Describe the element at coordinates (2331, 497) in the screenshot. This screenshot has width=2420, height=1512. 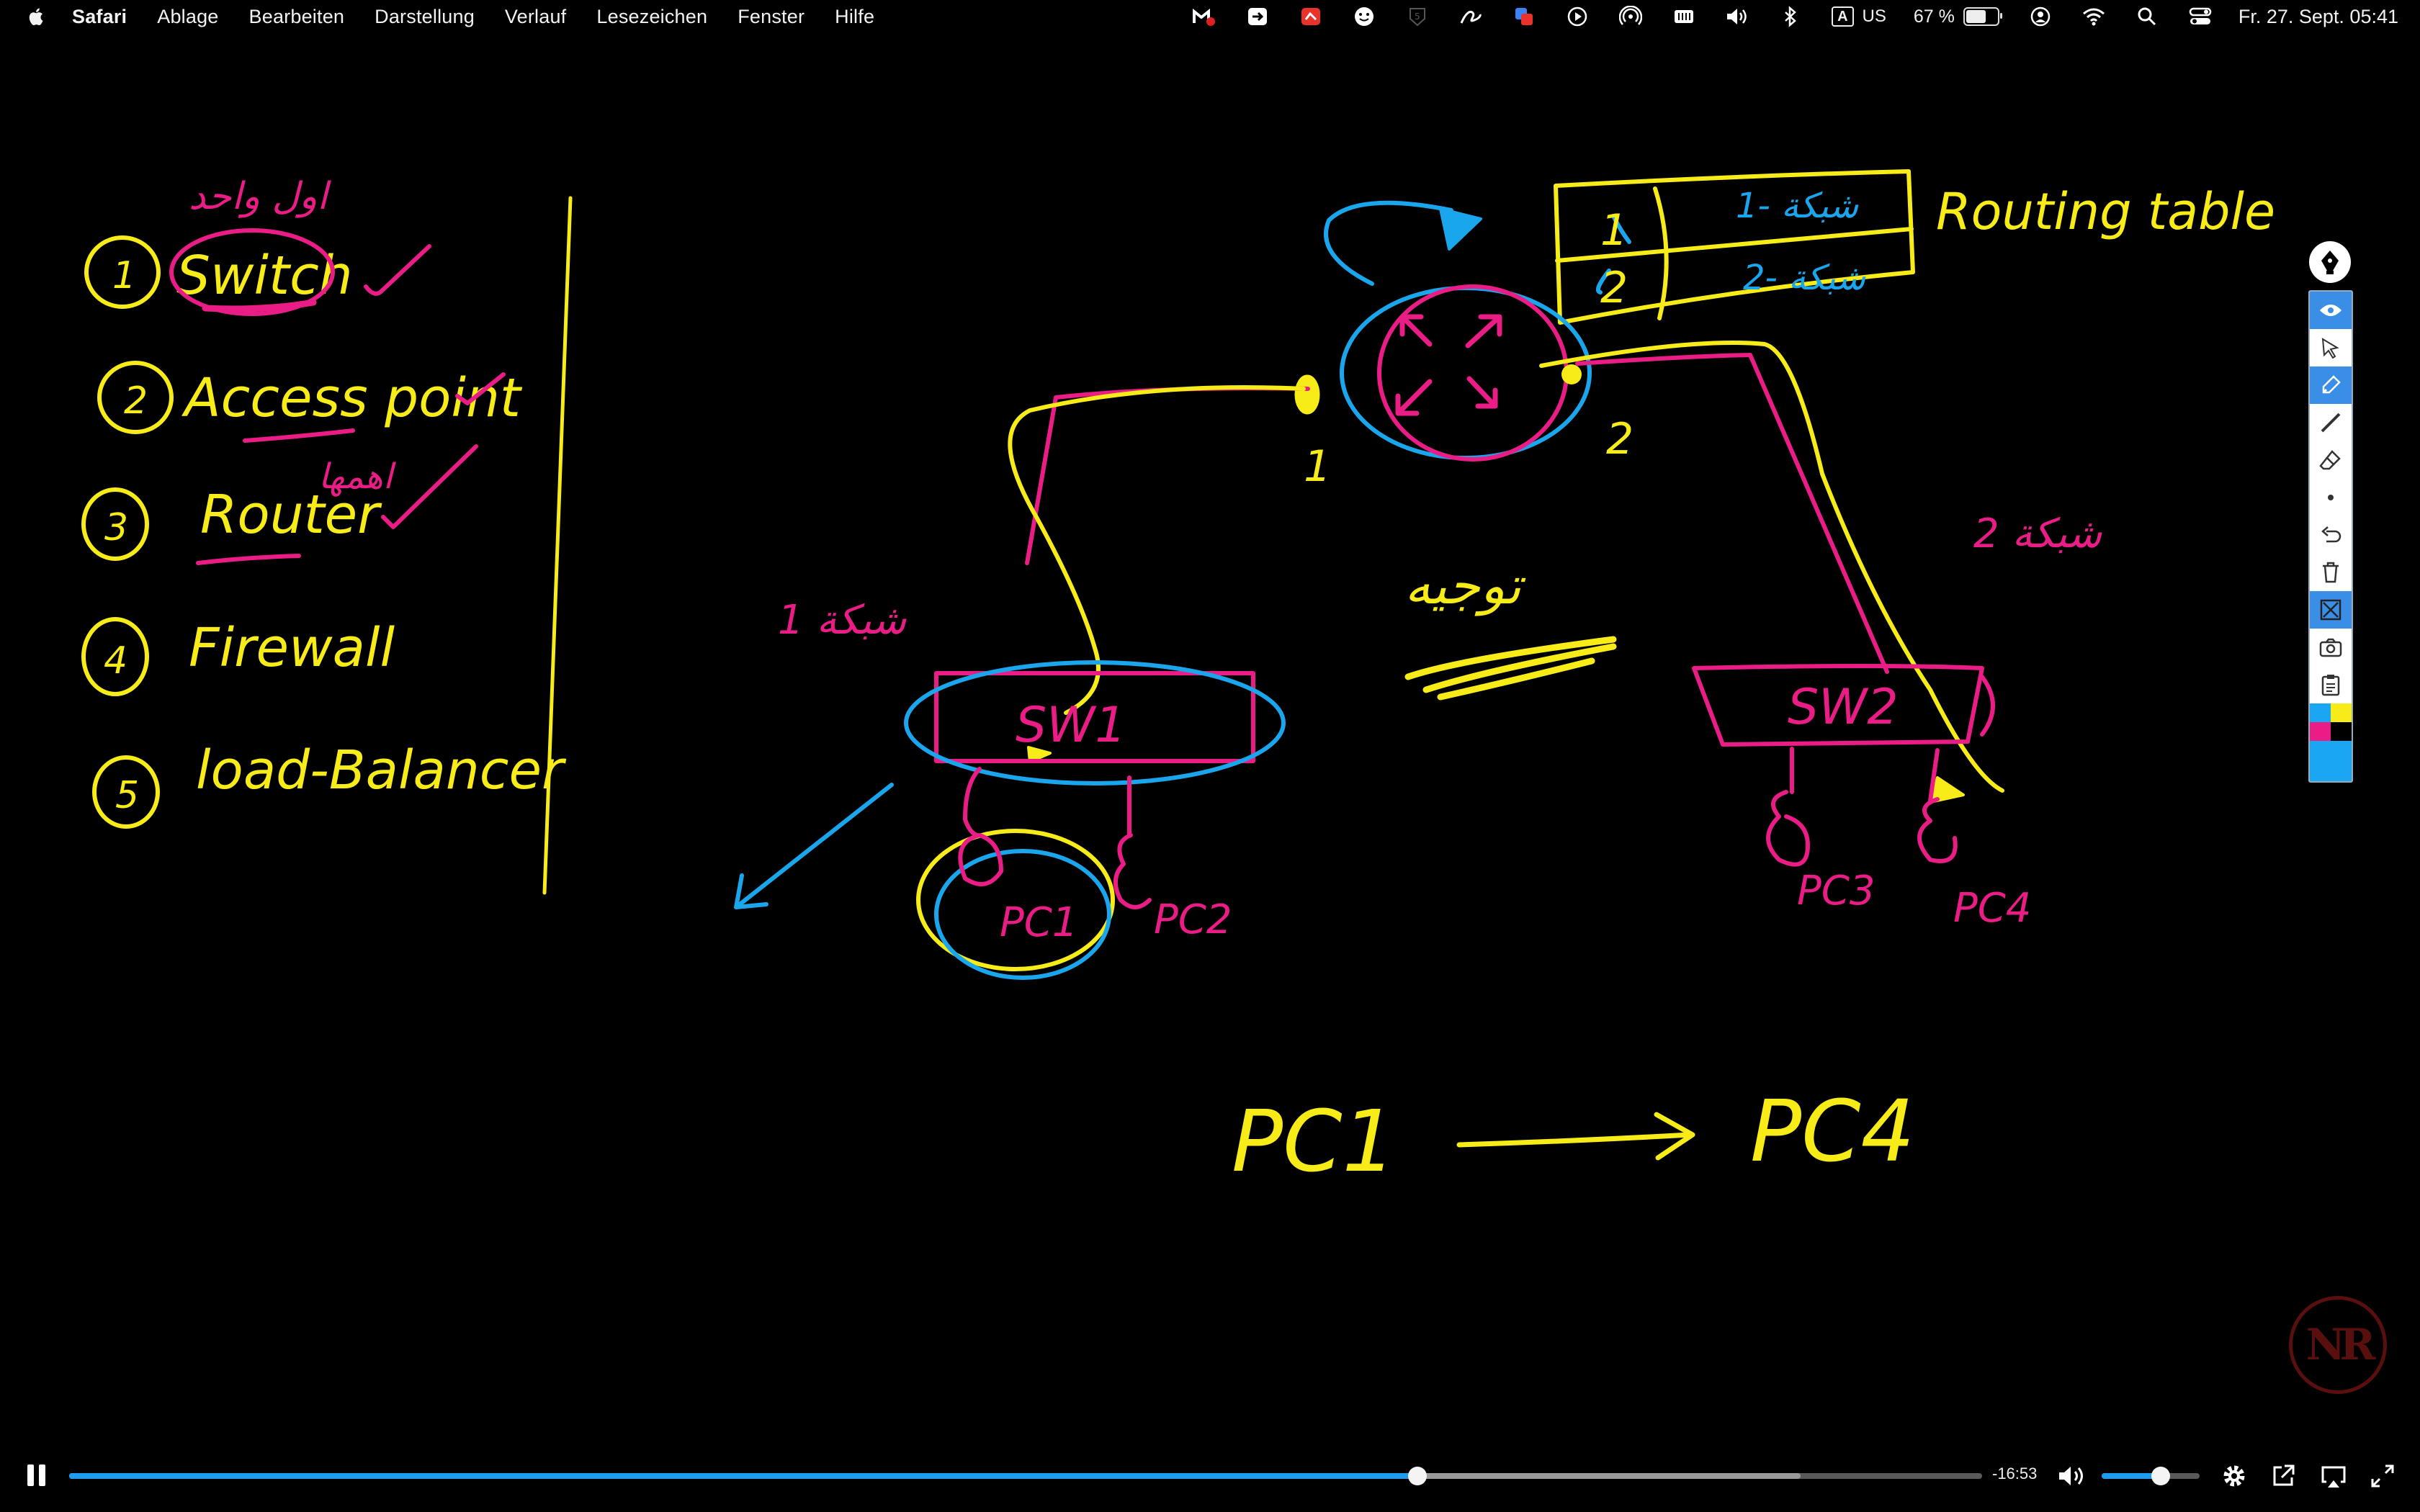
I see `dot-icon` at that location.